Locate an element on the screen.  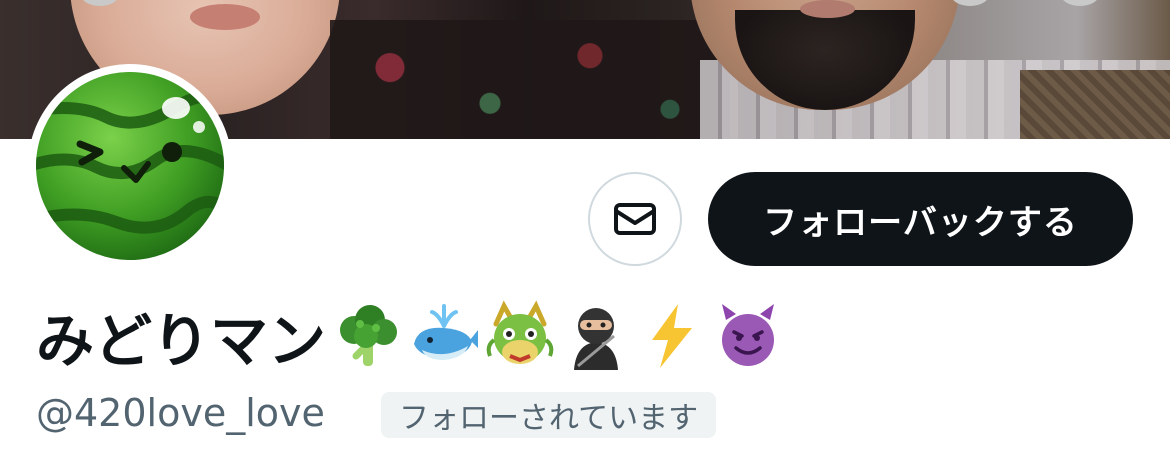
profile-handle: @420love_love is located at coordinates (180, 413).